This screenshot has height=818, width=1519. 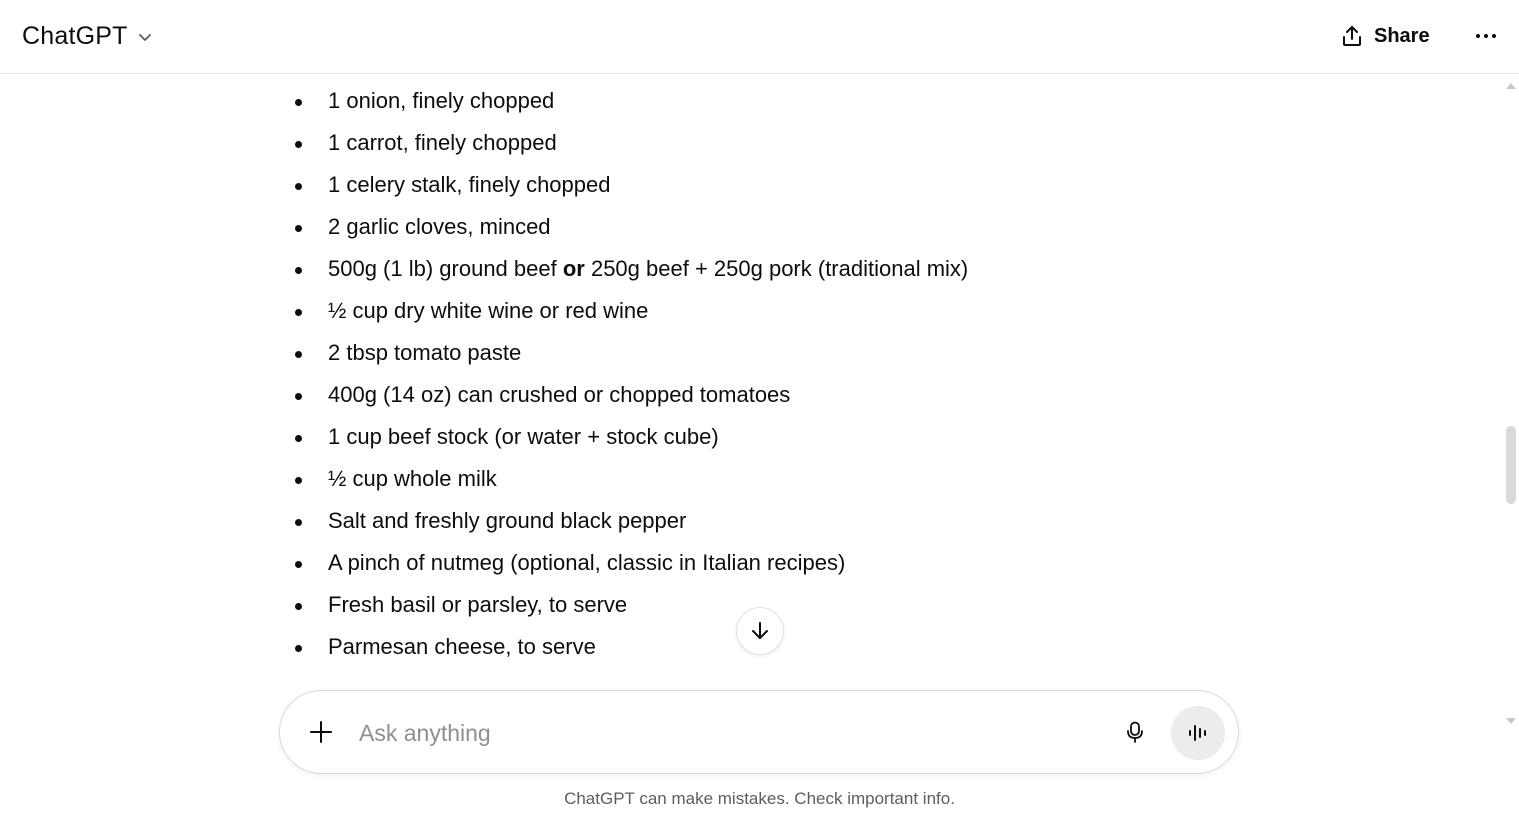 What do you see at coordinates (478, 604) in the screenshot?
I see `ingredient-text: Fresh basil or parsley, to serve` at bounding box center [478, 604].